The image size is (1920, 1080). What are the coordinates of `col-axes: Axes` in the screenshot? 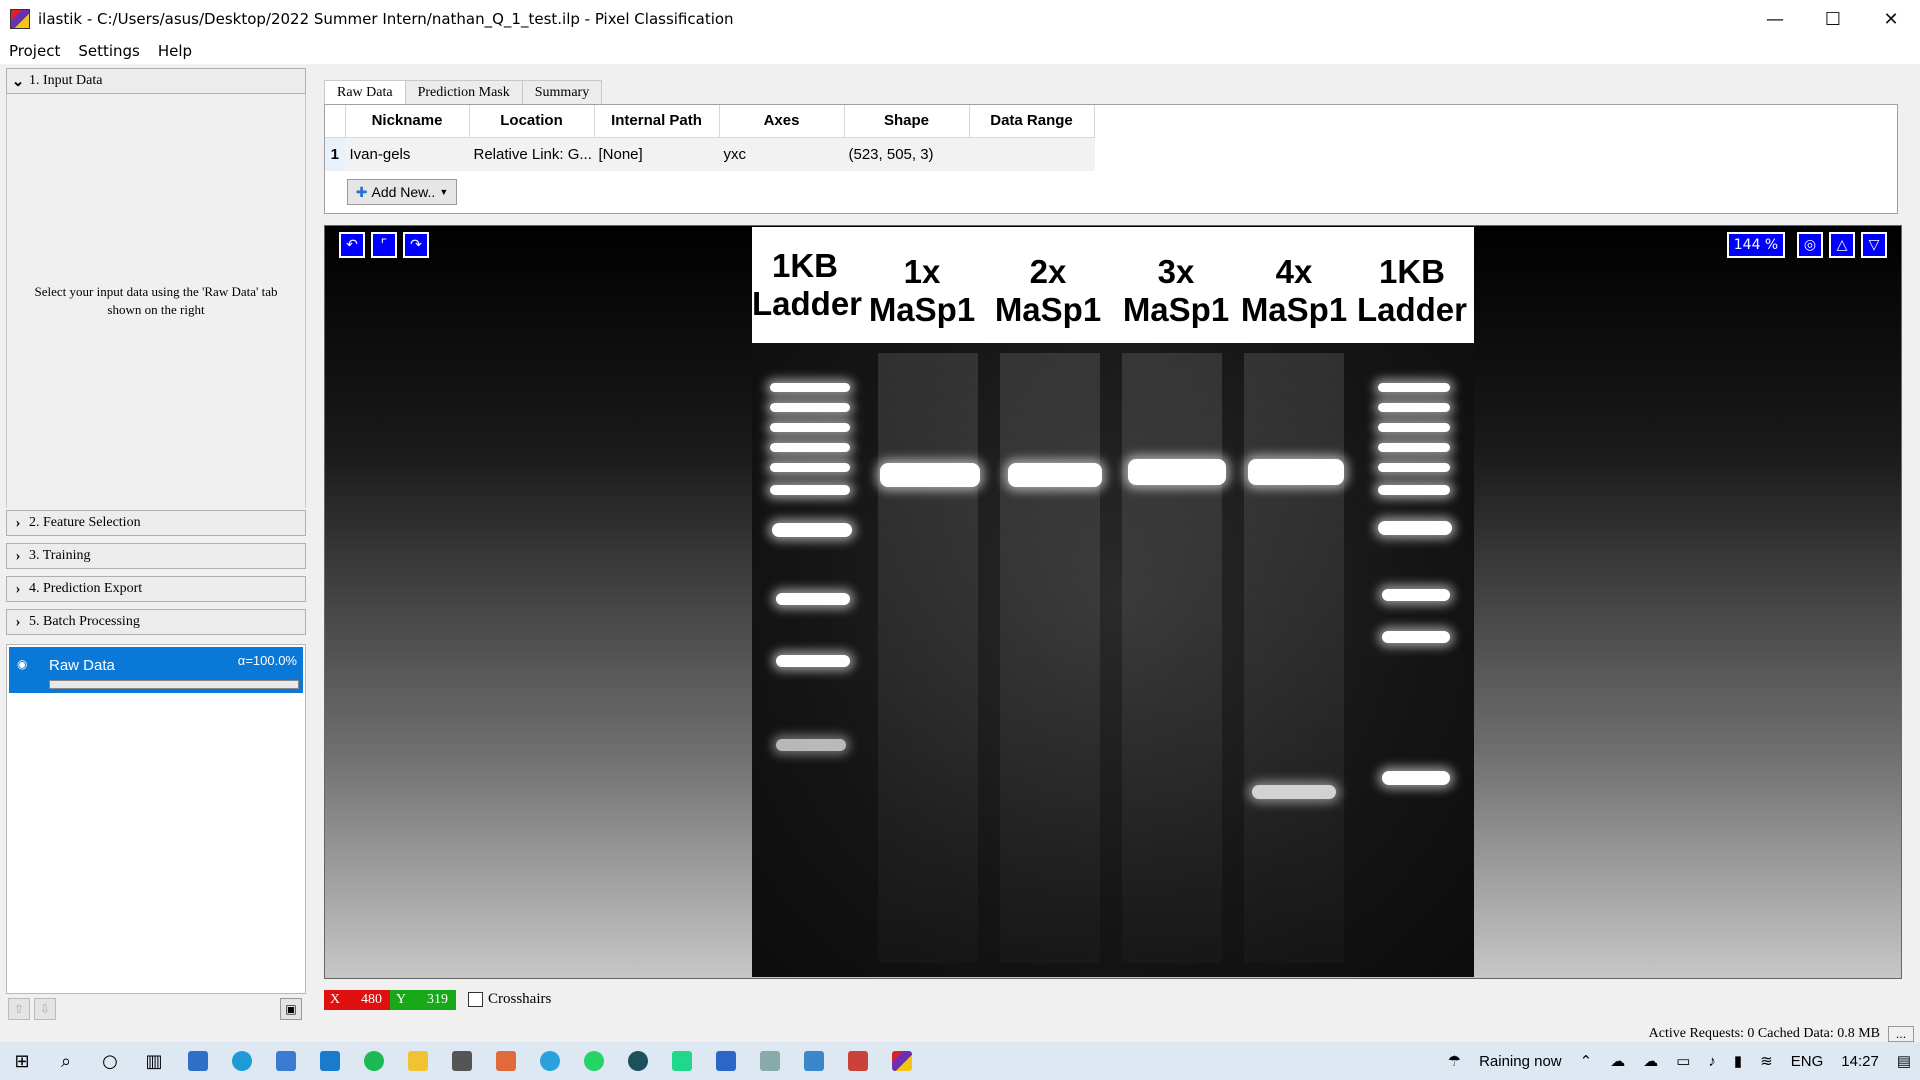 It's located at (782, 121).